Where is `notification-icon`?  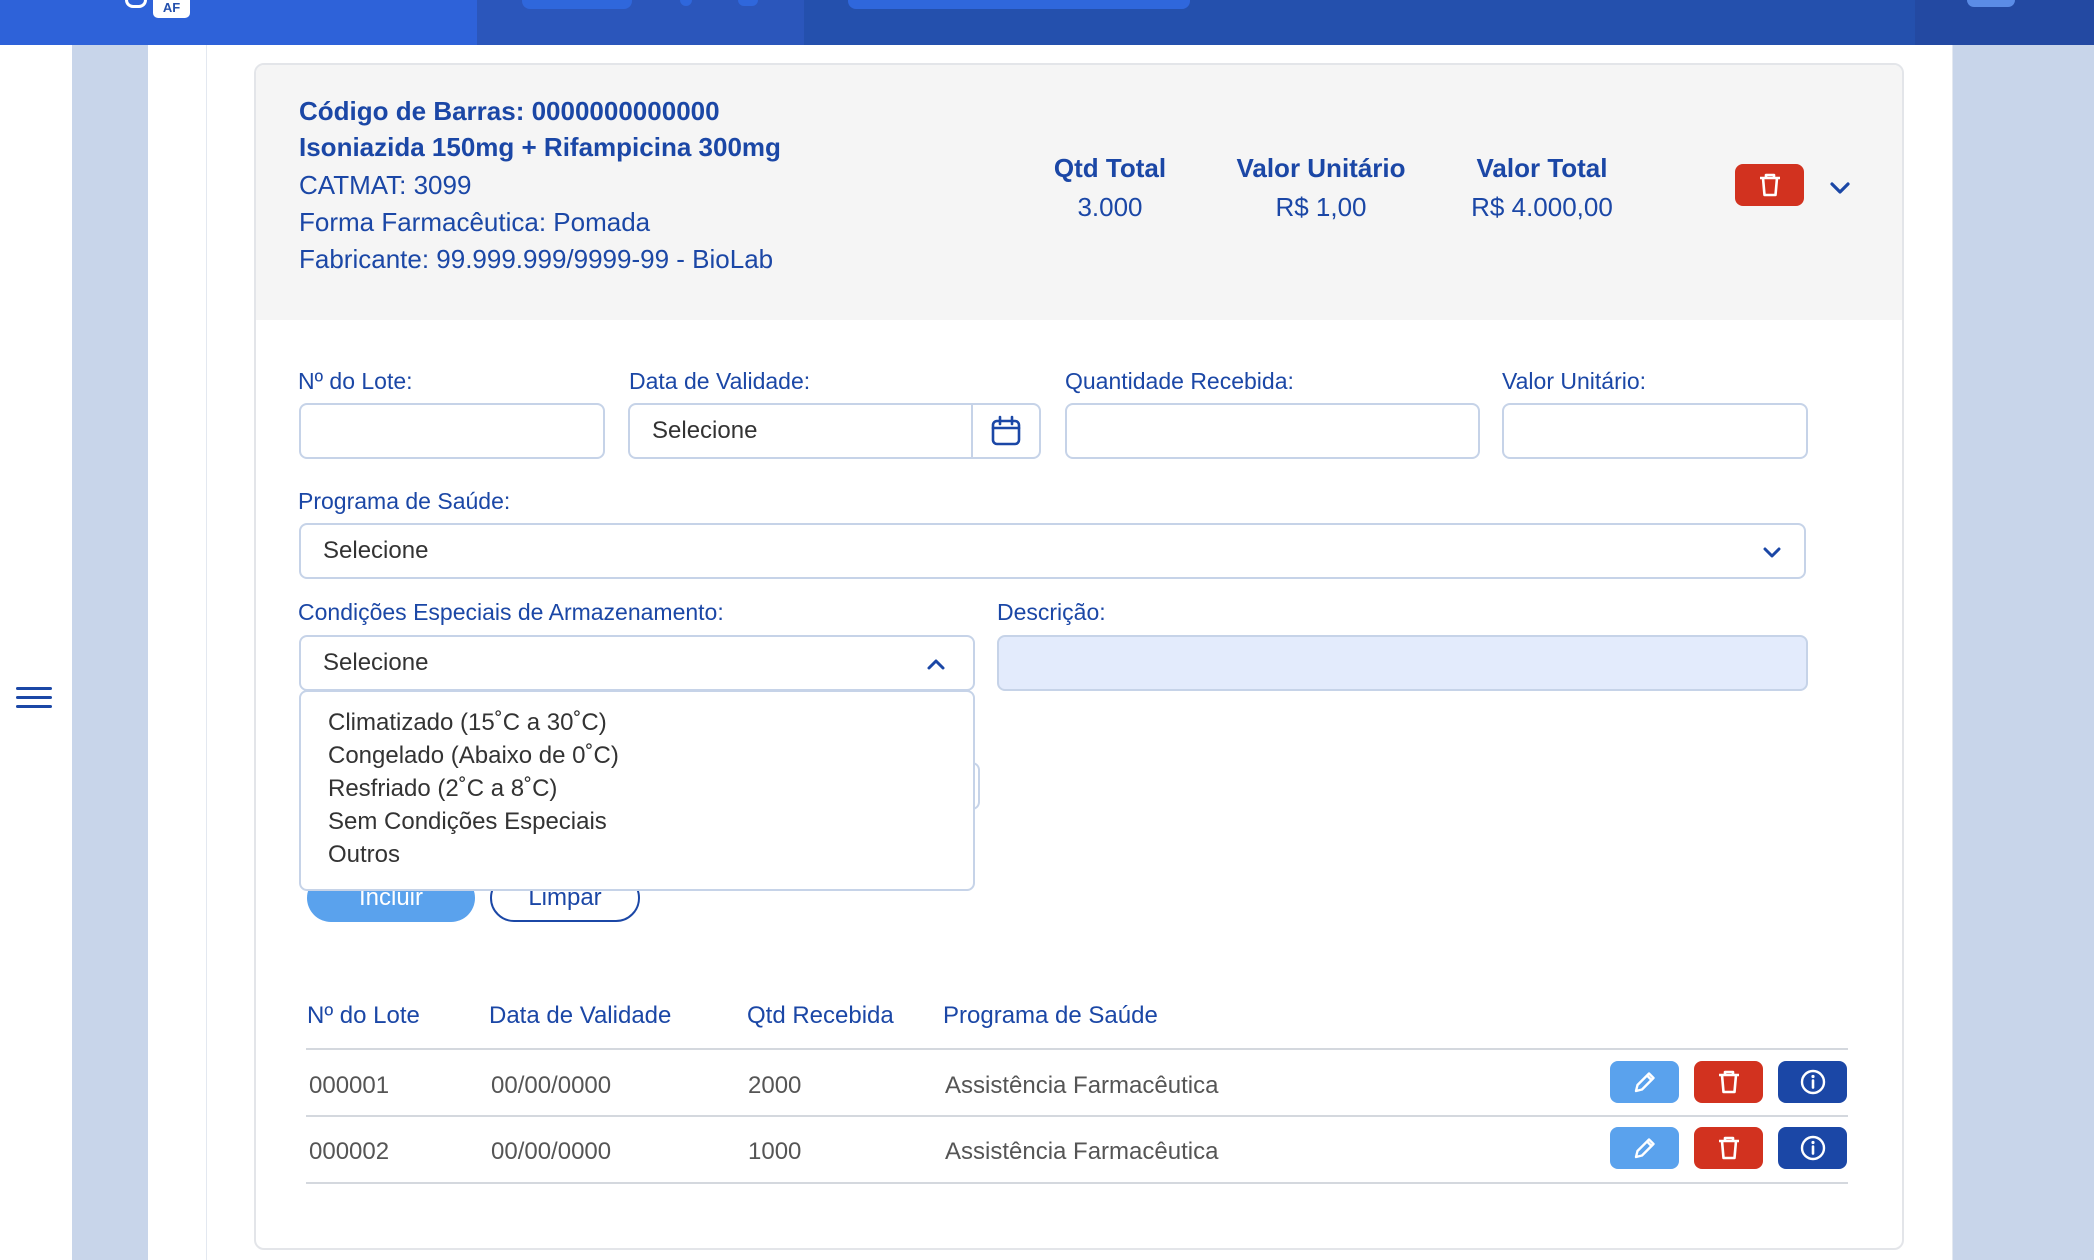
notification-icon is located at coordinates (748, 3).